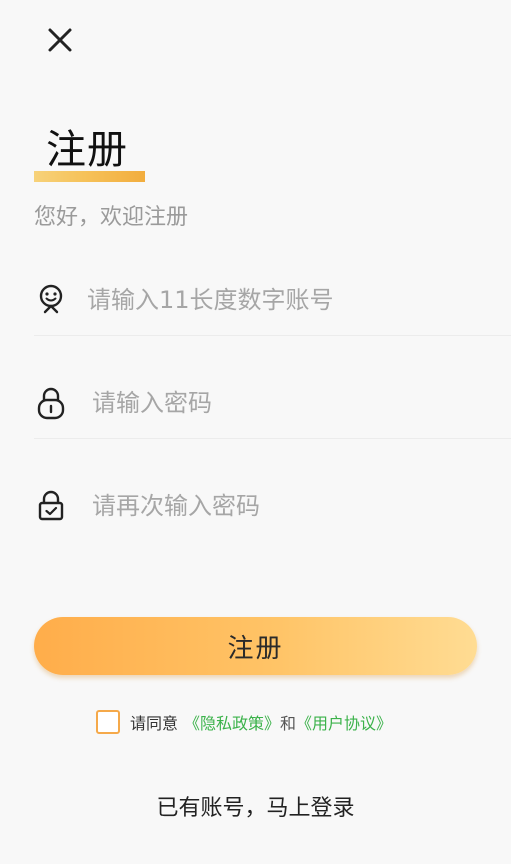 This screenshot has width=511, height=864. I want to click on password-input, so click(292, 403).